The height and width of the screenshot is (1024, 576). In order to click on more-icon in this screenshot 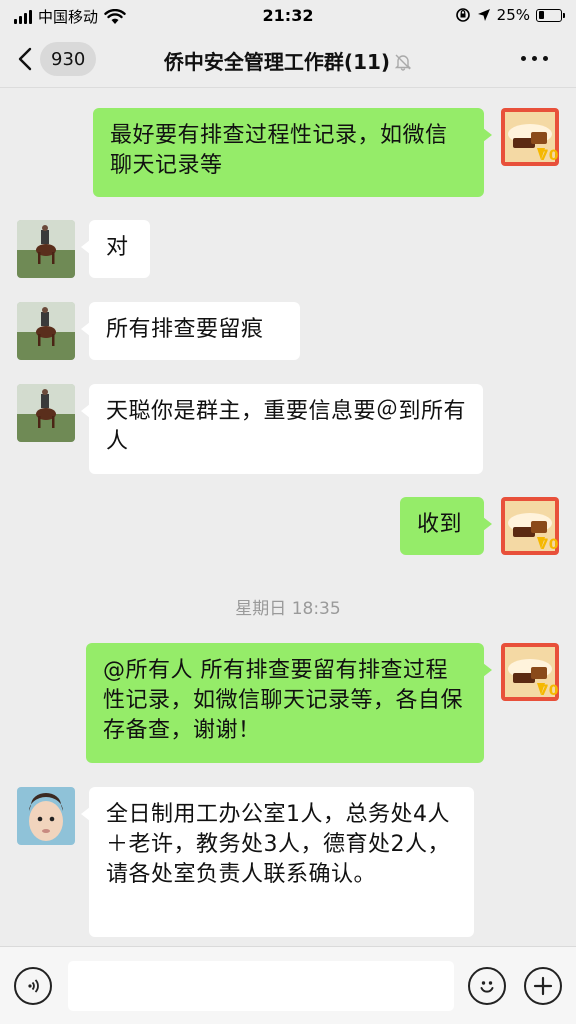, I will do `click(534, 58)`.